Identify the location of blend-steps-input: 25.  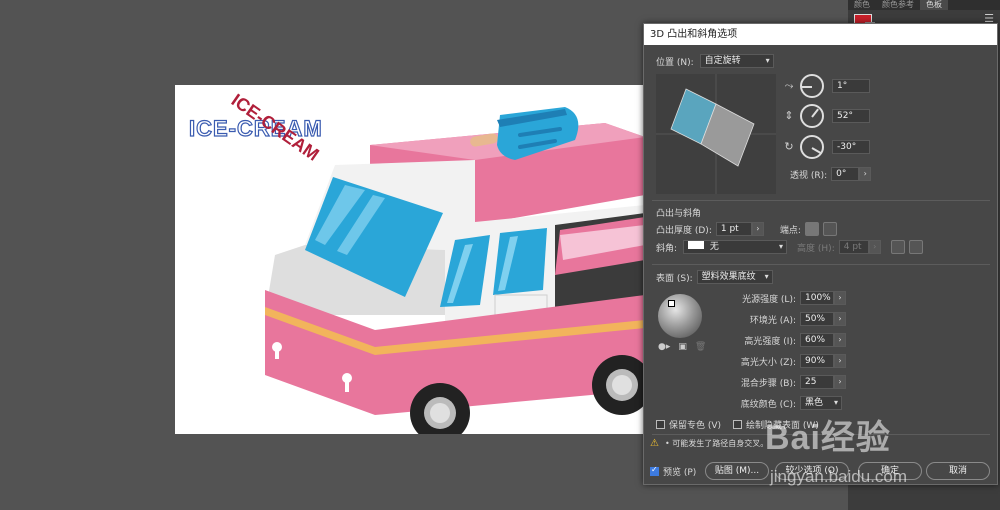
(817, 382).